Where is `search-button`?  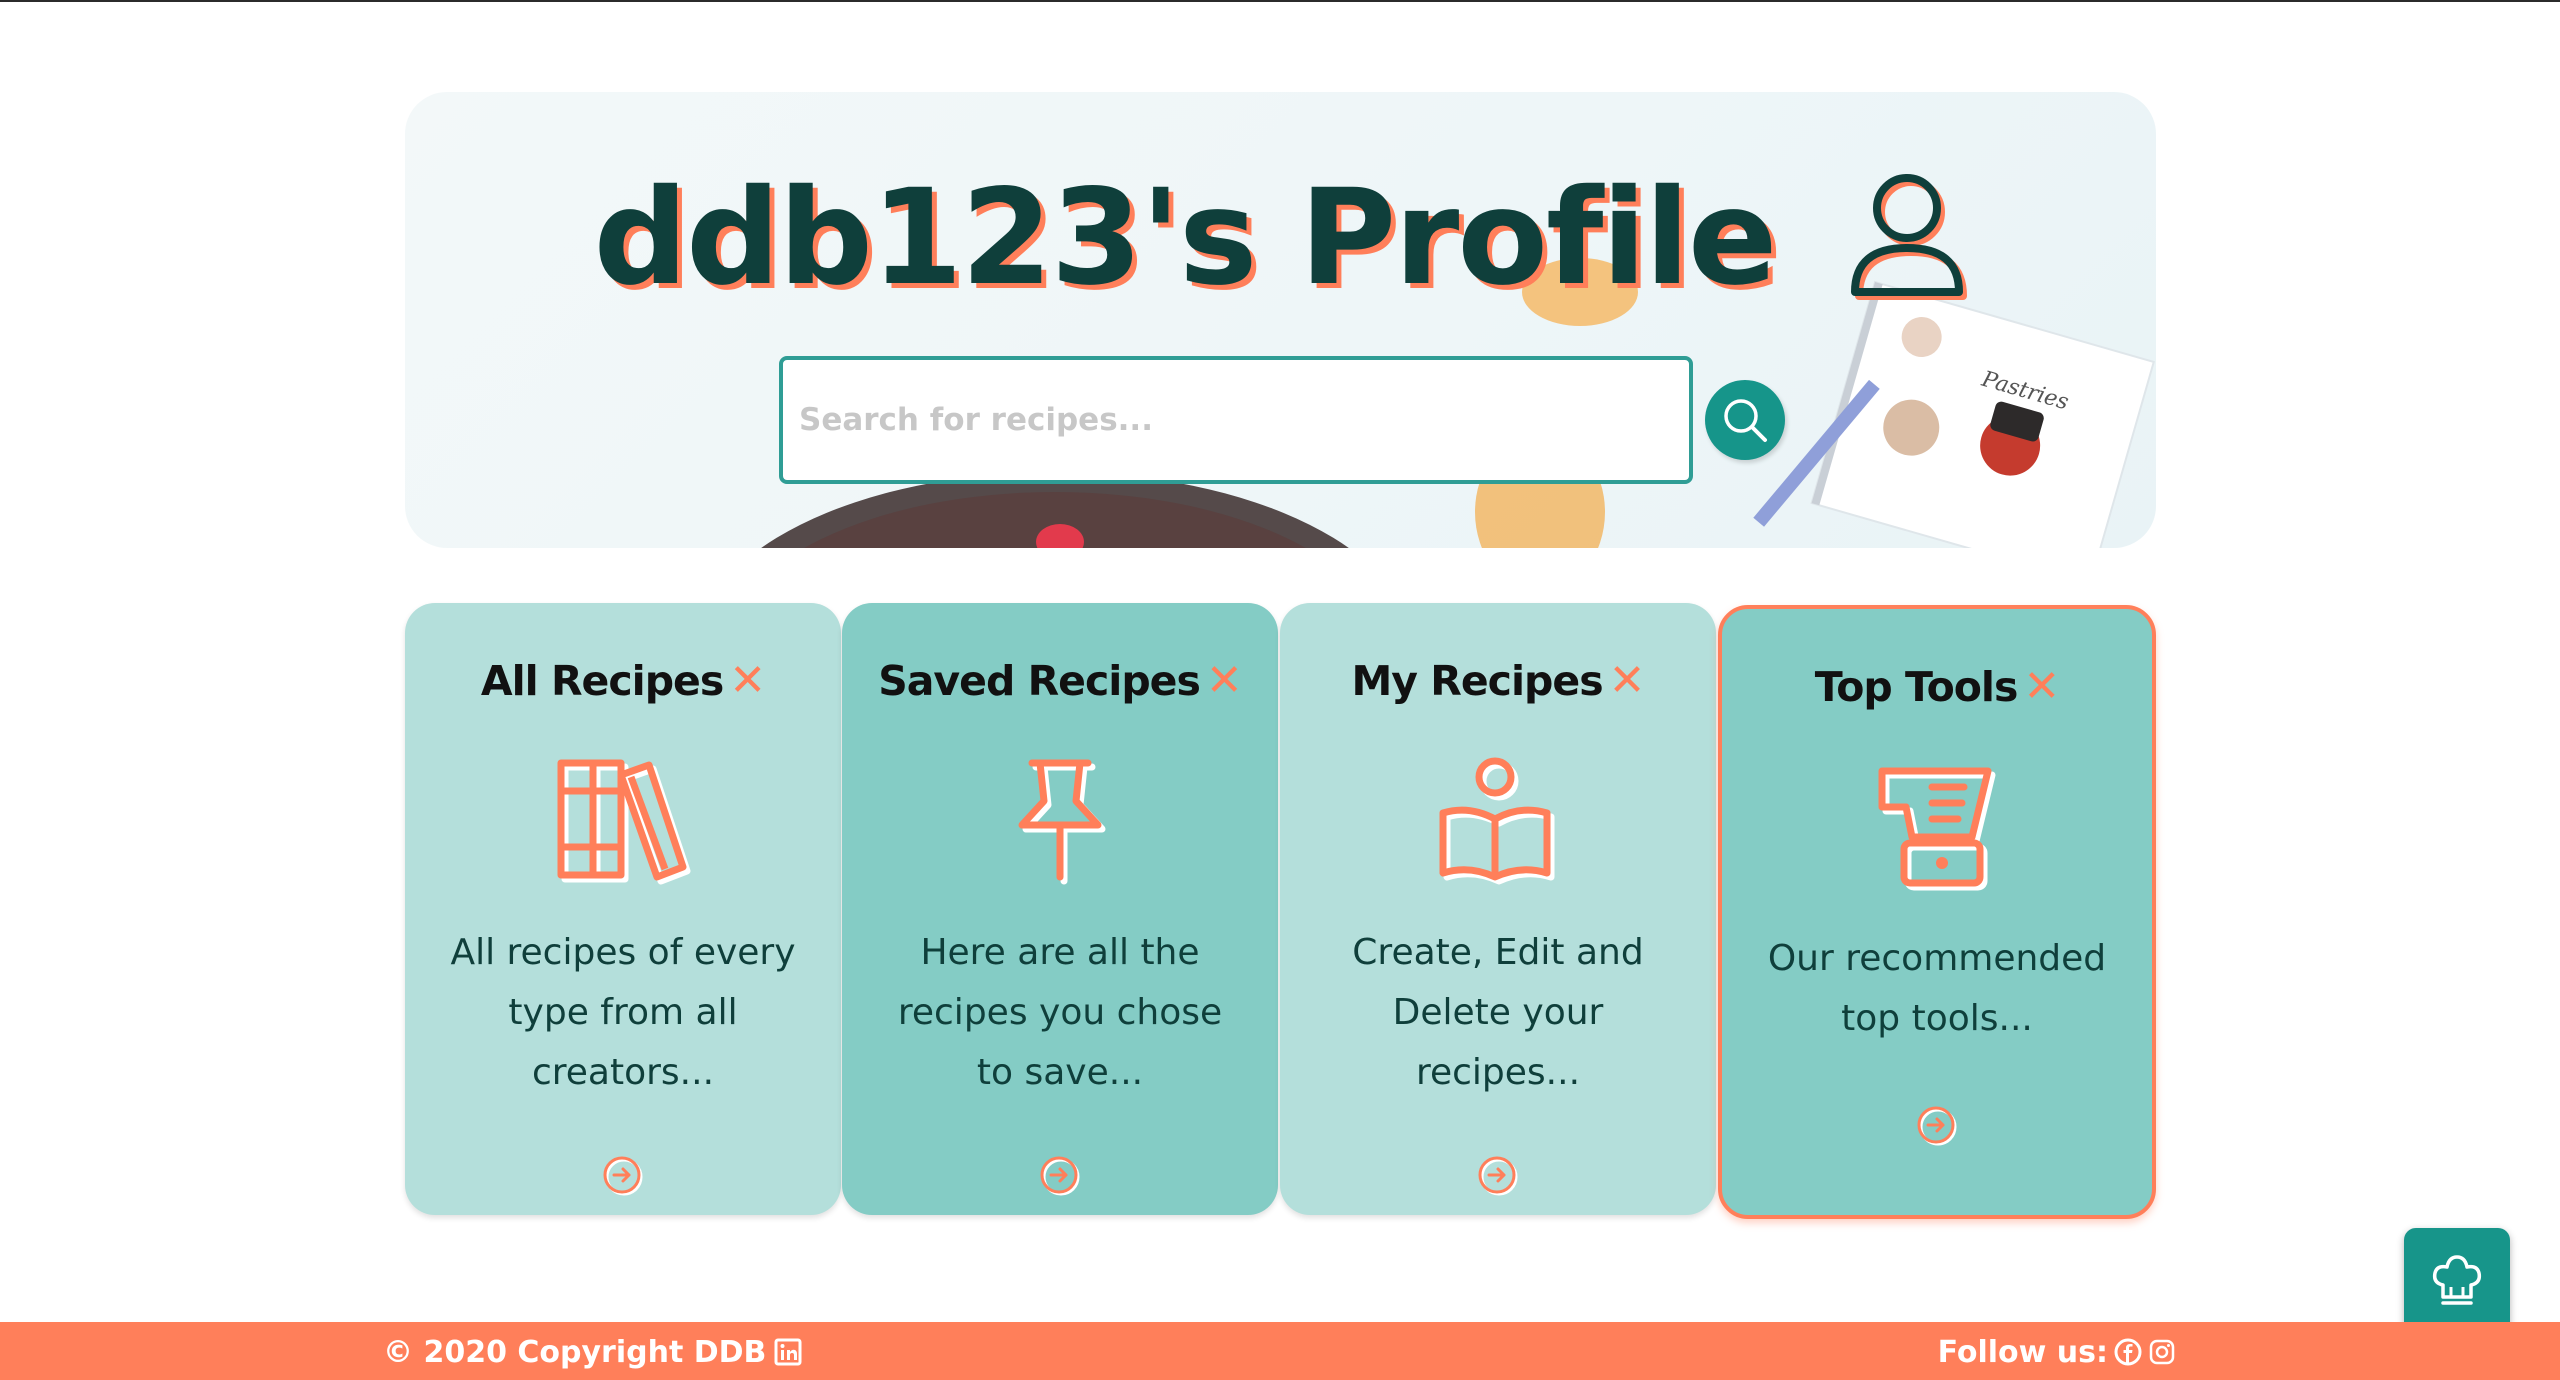 search-button is located at coordinates (1745, 420).